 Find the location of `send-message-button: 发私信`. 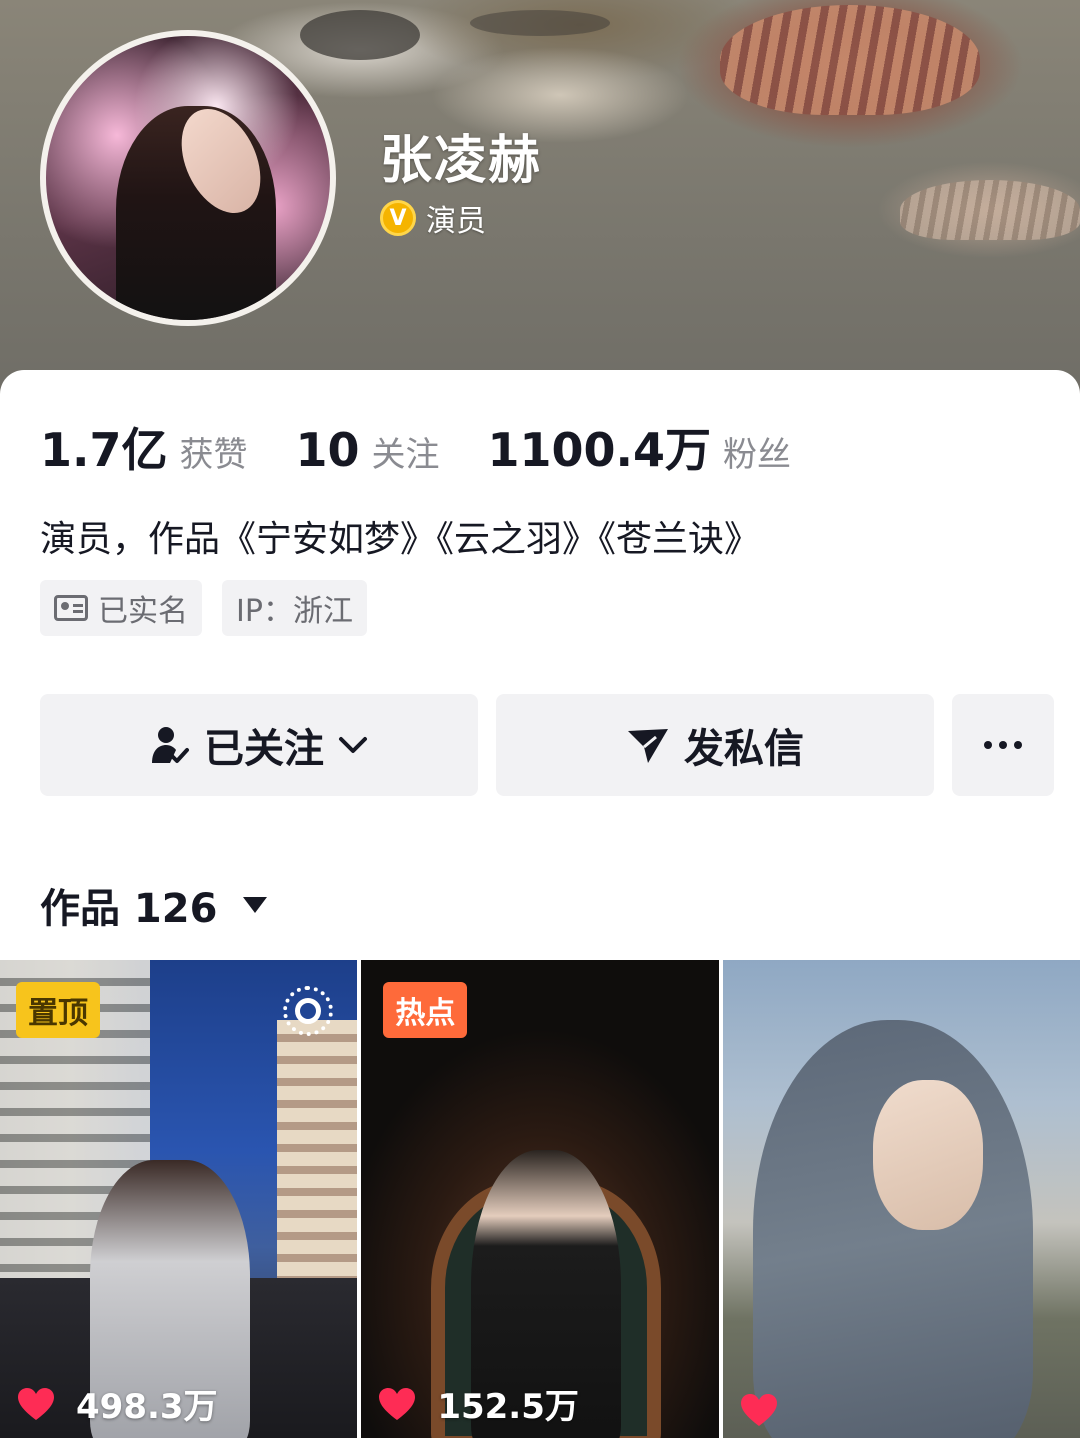

send-message-button: 发私信 is located at coordinates (715, 745).